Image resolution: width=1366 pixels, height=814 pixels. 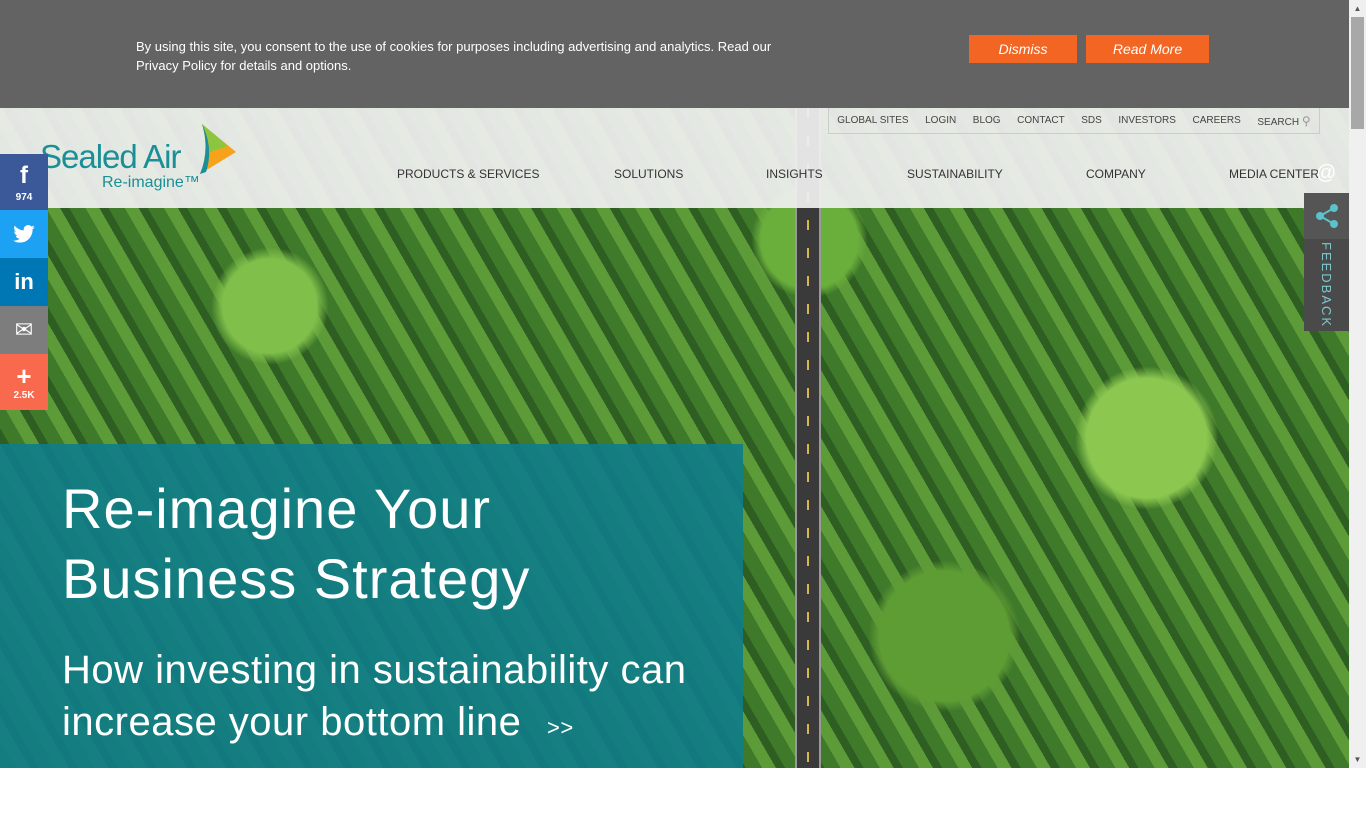 What do you see at coordinates (1023, 49) in the screenshot?
I see `dismiss-button: Dismiss` at bounding box center [1023, 49].